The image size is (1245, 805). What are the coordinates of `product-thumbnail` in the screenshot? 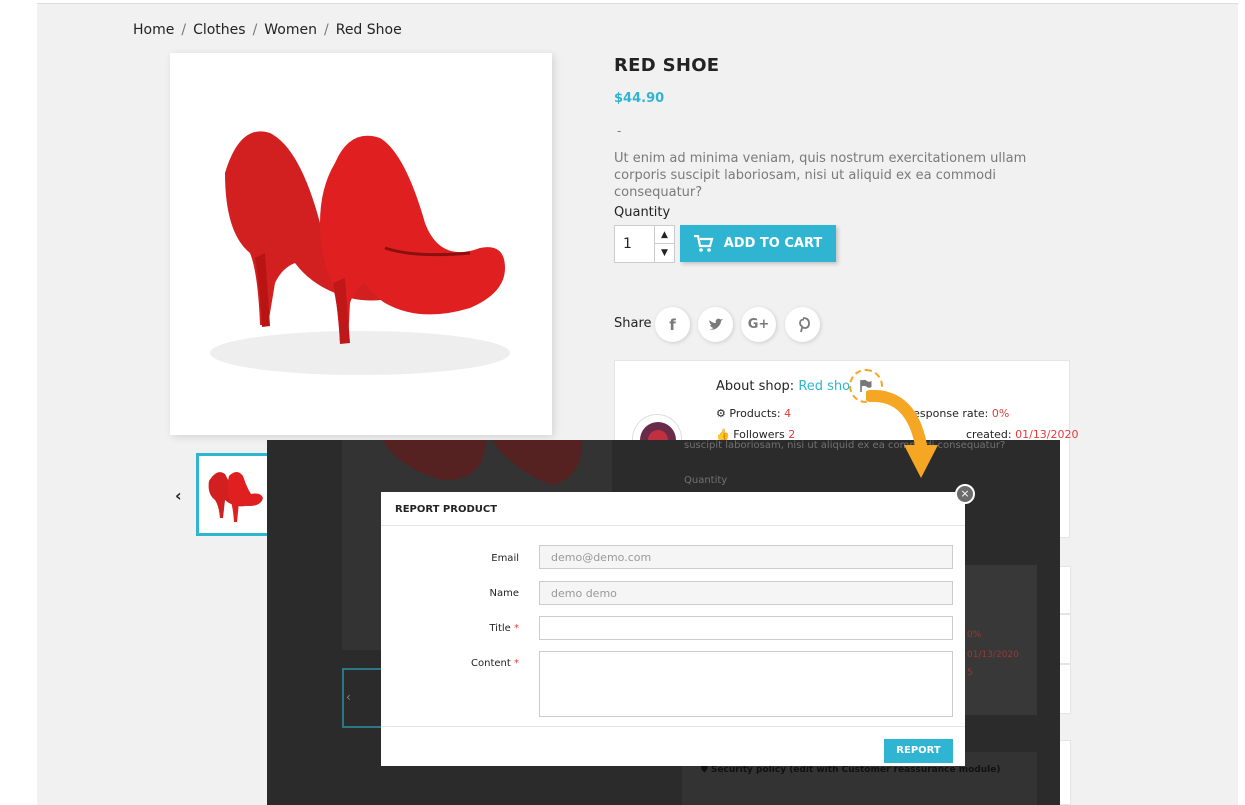 It's located at (233, 494).